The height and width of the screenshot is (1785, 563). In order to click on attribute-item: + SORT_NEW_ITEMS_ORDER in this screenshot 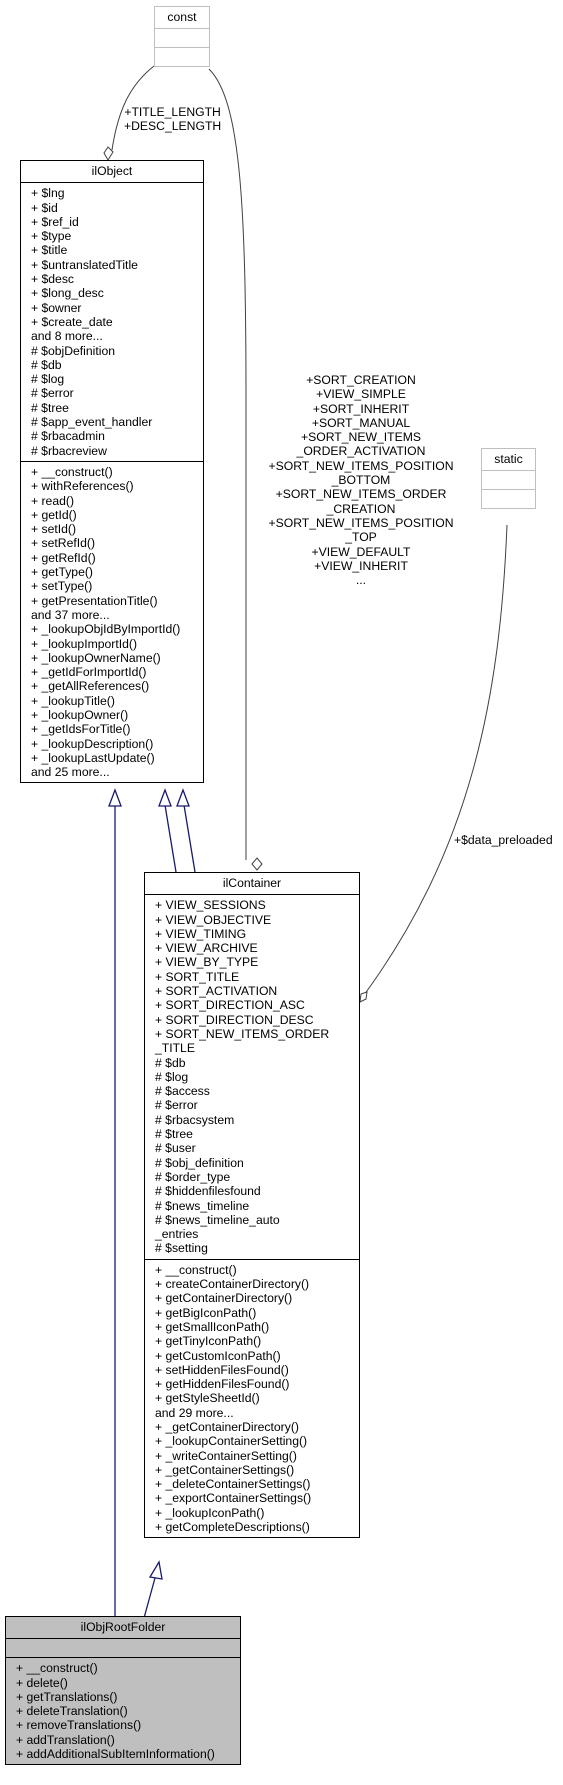, I will do `click(242, 1033)`.